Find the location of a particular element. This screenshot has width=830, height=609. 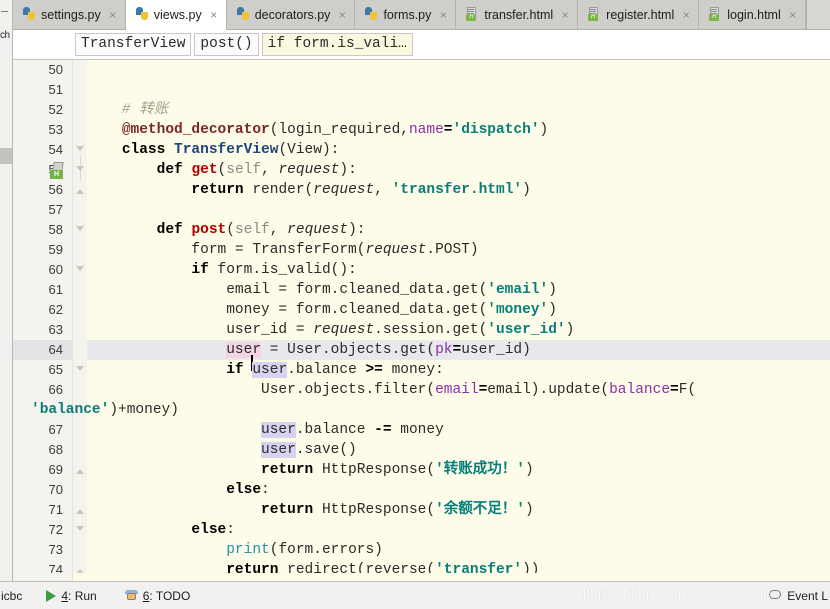

gutter-icon-label: H is located at coordinates (56, 174).